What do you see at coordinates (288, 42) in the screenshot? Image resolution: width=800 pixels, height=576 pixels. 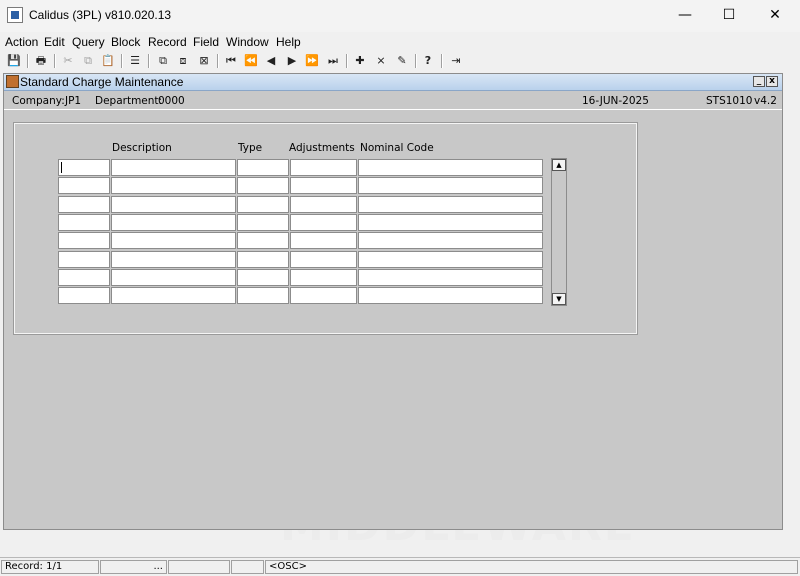 I see `menu-help: Help` at bounding box center [288, 42].